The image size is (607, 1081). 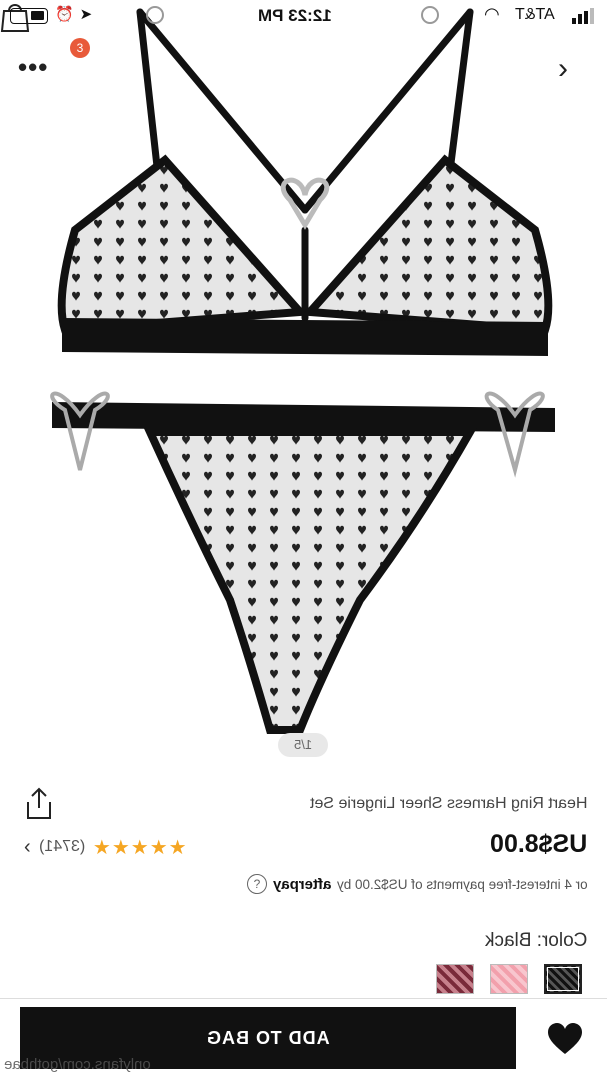 I want to click on color-swatches, so click(x=509, y=979).